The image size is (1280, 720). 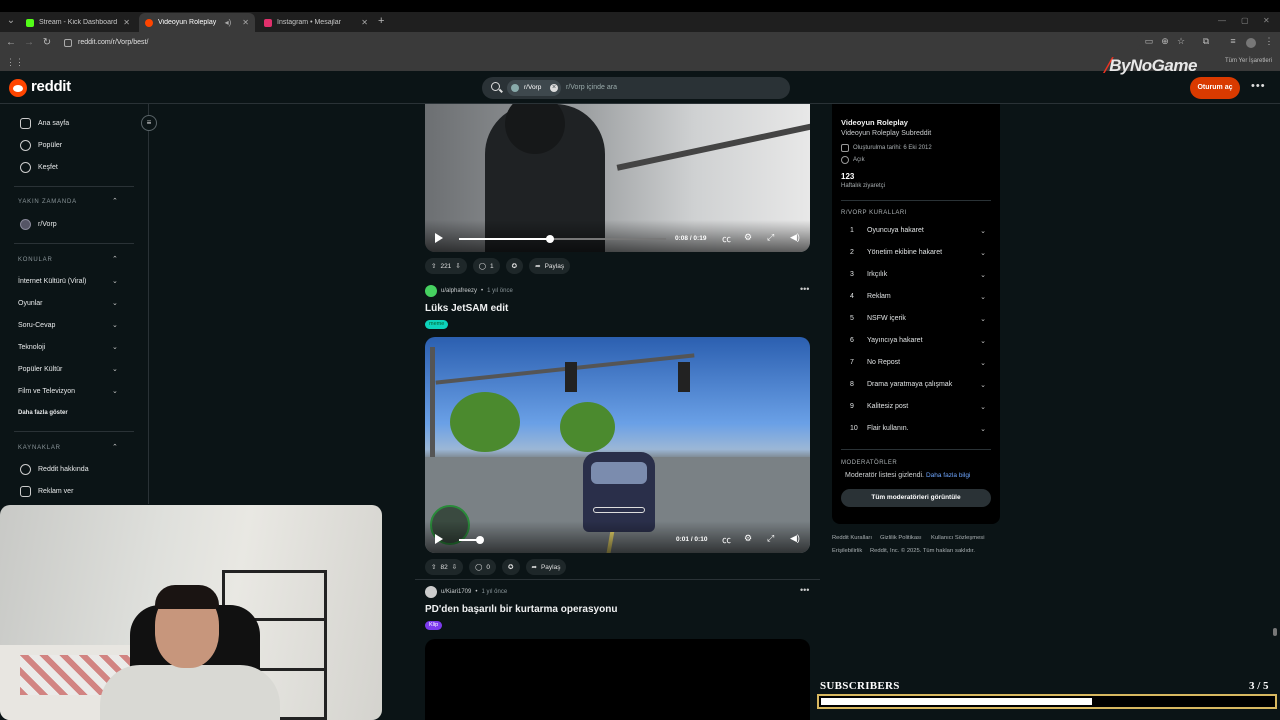 I want to click on upvote-icon: ⇧, so click(x=433, y=567).